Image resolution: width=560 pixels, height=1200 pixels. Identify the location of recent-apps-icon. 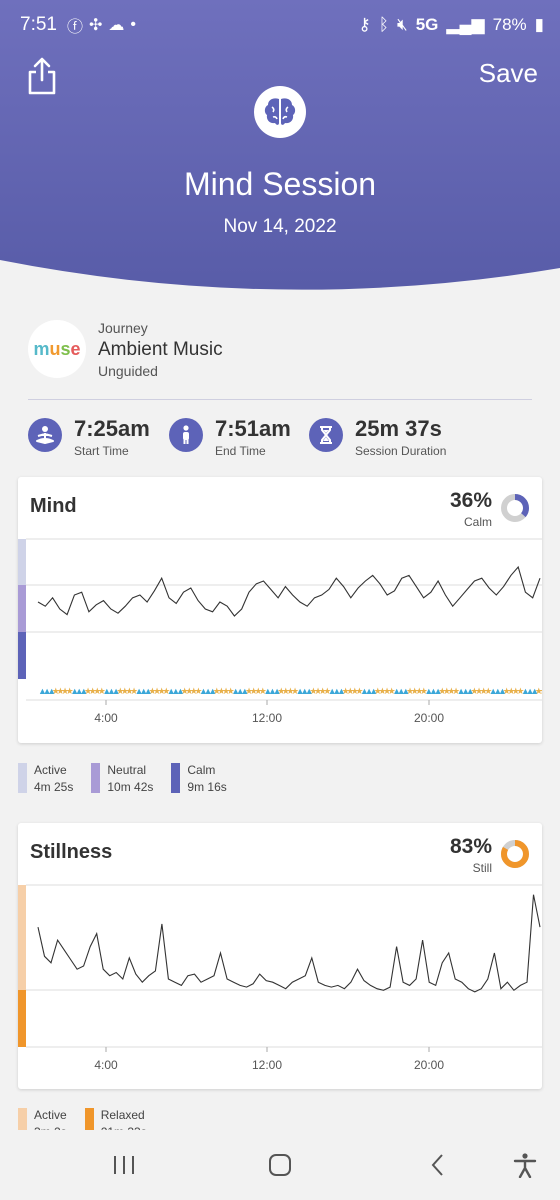
(124, 1165).